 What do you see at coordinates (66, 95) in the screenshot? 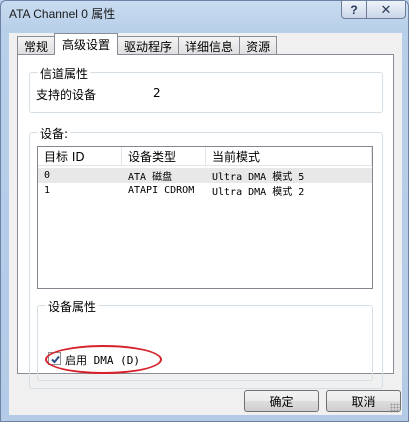
I see `supported-devices-label: 支持的设备` at bounding box center [66, 95].